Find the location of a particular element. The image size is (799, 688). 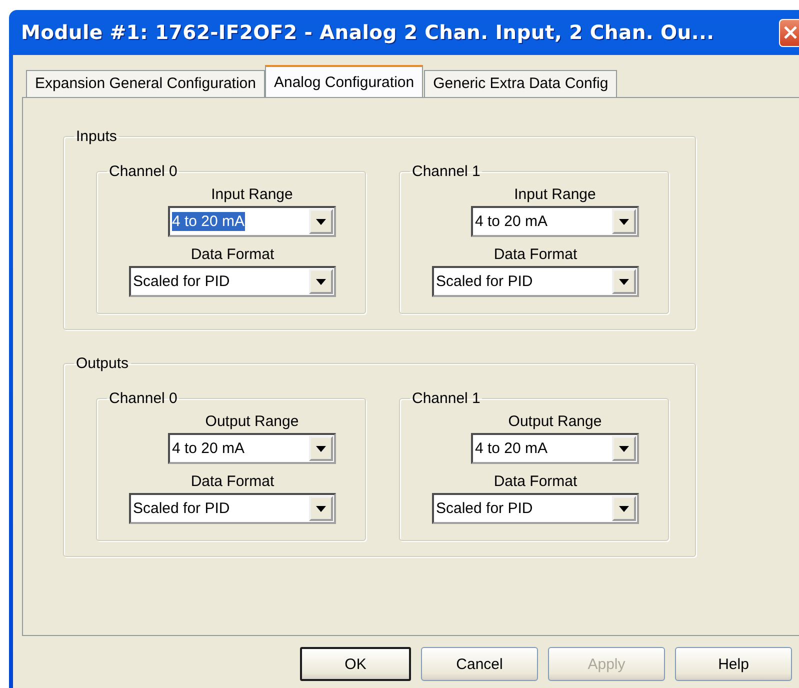

dialog-button: Help is located at coordinates (733, 664).